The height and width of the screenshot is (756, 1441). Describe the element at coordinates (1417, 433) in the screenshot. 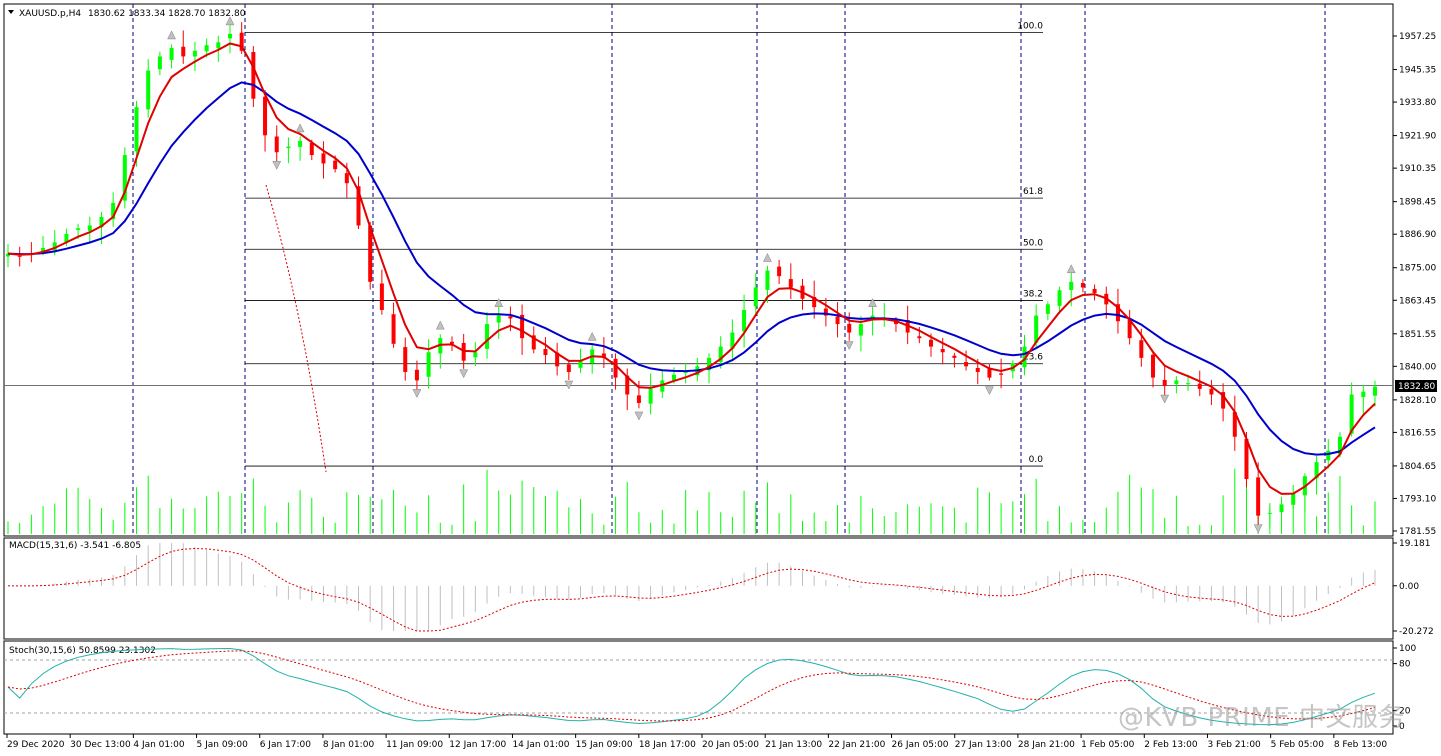

I see `price-tick-label: 1816.55` at that location.